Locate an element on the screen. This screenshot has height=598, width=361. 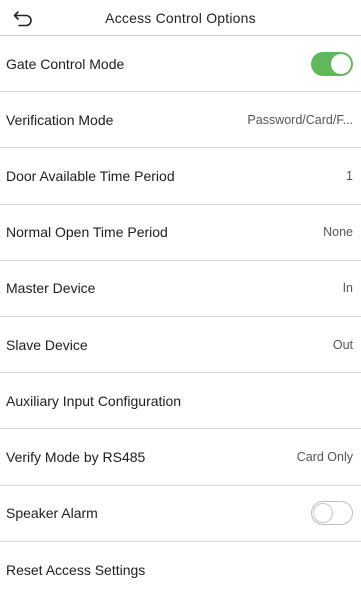
back-button is located at coordinates (23, 18).